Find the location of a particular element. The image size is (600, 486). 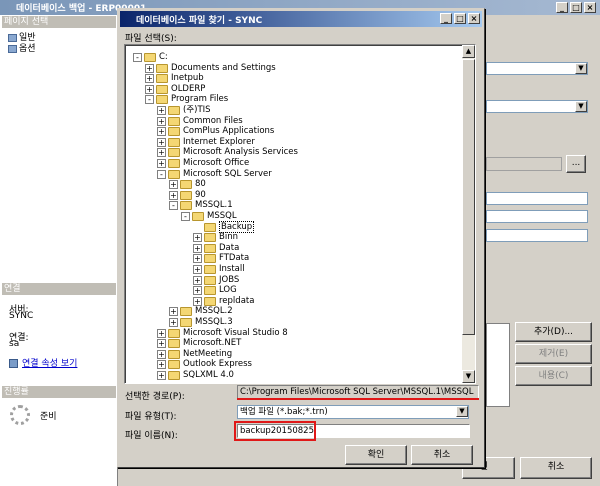

connection-header: 연결 is located at coordinates (59, 289).